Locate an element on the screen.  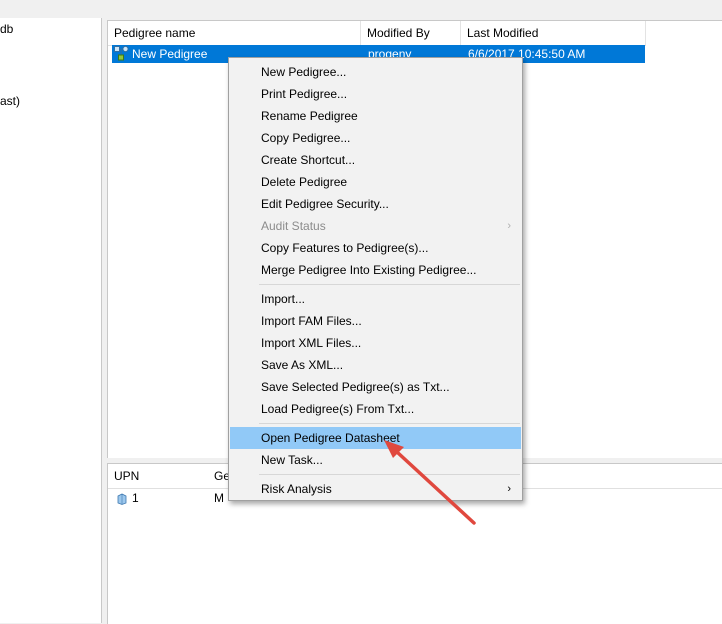
pedigree-list-header: Pedigree name Modified By Last Modified is located at coordinates (377, 33).